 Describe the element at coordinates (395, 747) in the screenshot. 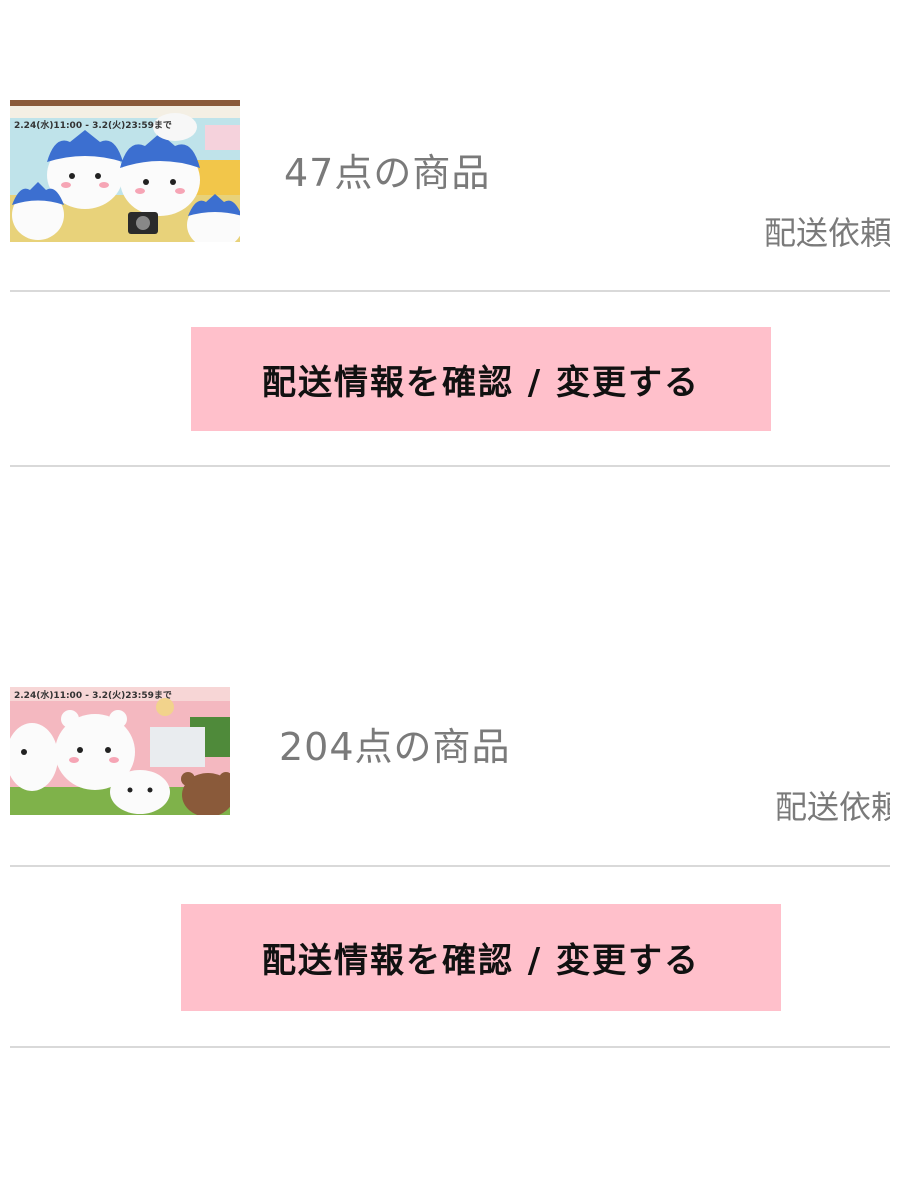

I see `item-count-text: 204点の商品` at that location.